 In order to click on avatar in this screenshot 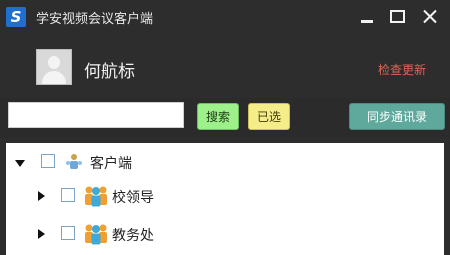, I will do `click(54, 67)`.